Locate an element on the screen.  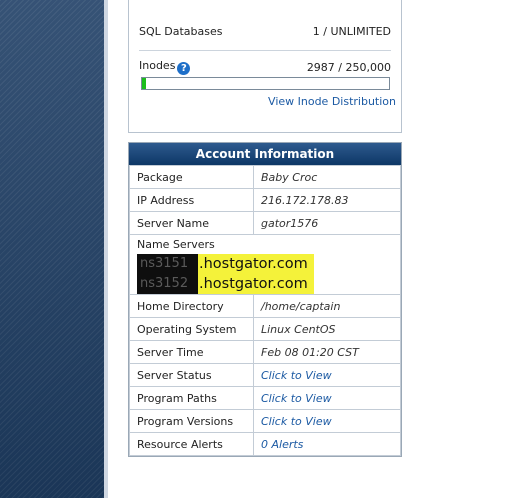
table-row: Program Paths Click to View is located at coordinates (265, 398).